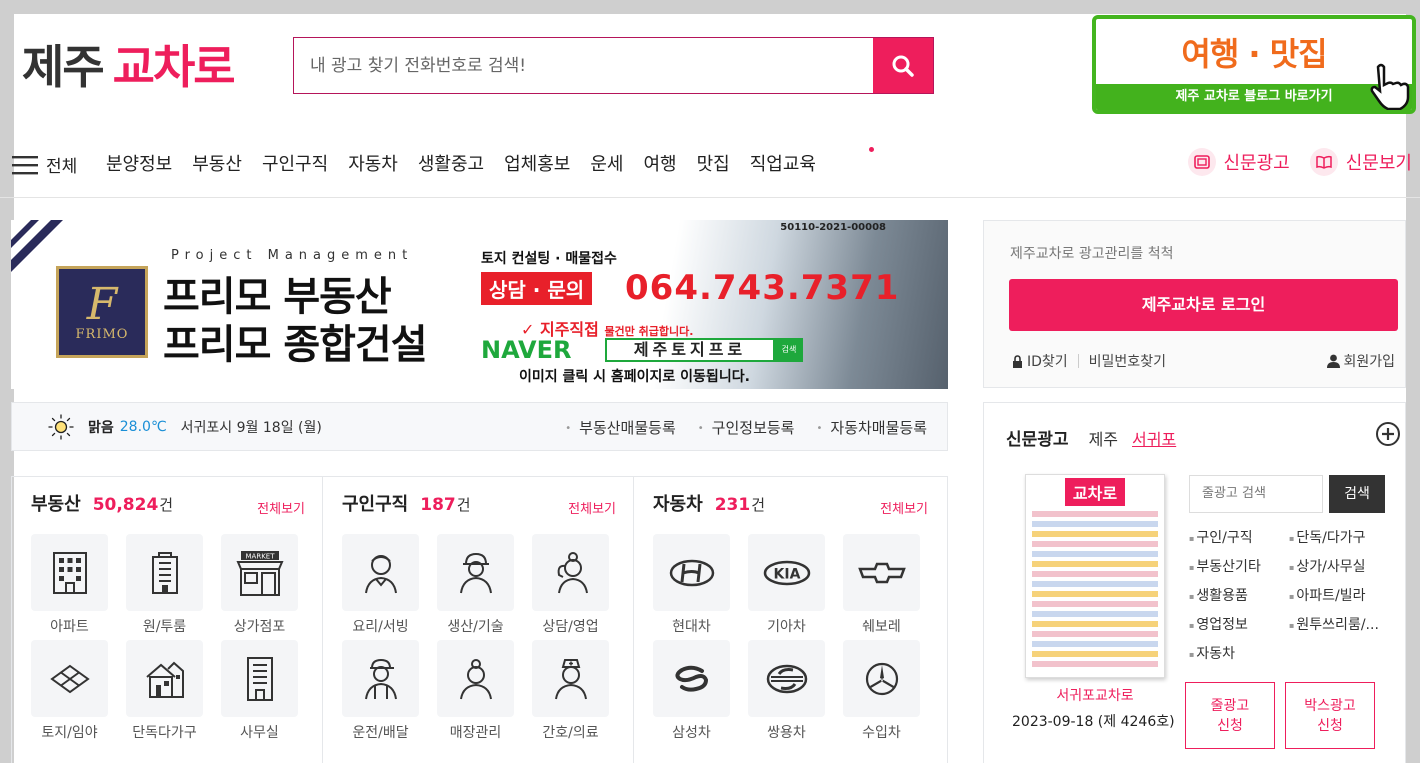 The width and height of the screenshot is (1420, 763). Describe the element at coordinates (1237, 653) in the screenshot. I see `classified-link: 자동차` at that location.